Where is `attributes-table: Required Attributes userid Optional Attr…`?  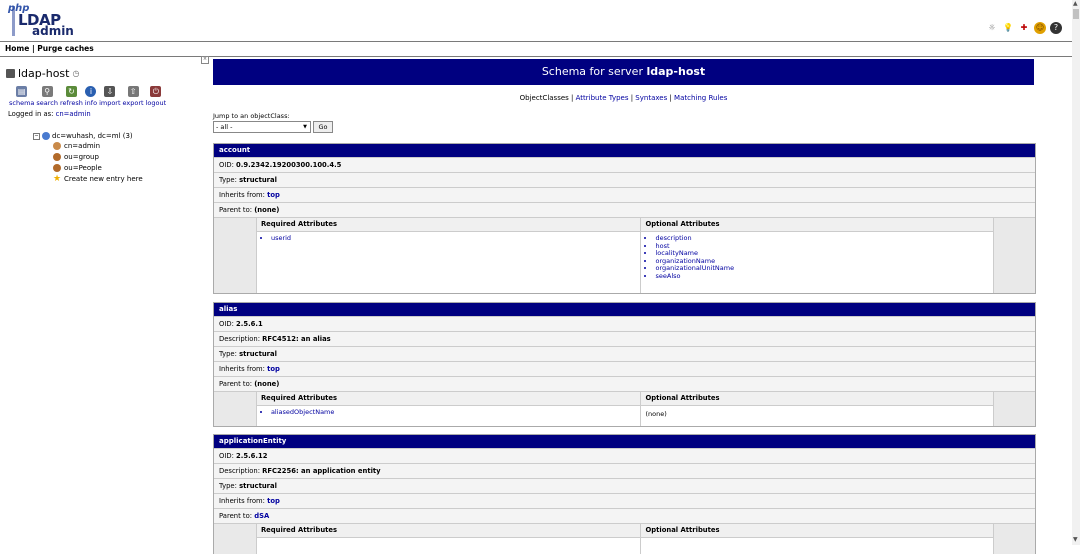
attributes-table: Required Attributes userid Optional Attr… is located at coordinates (624, 255).